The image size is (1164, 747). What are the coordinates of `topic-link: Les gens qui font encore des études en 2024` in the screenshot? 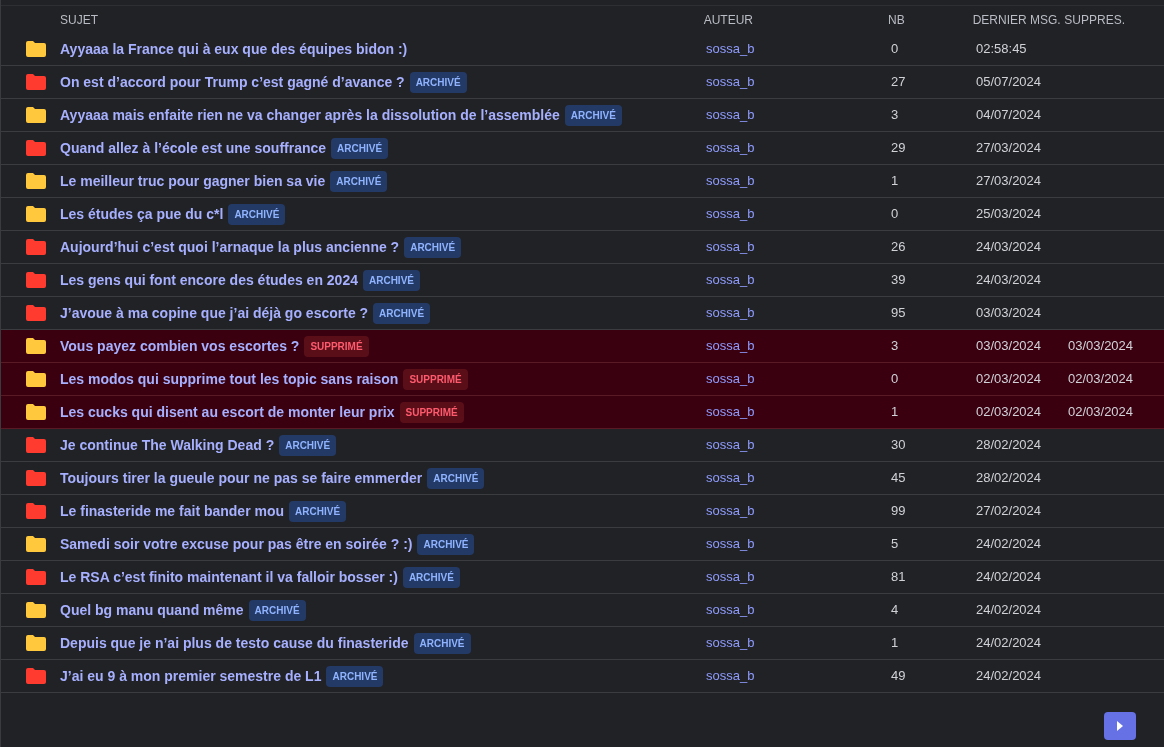 It's located at (209, 280).